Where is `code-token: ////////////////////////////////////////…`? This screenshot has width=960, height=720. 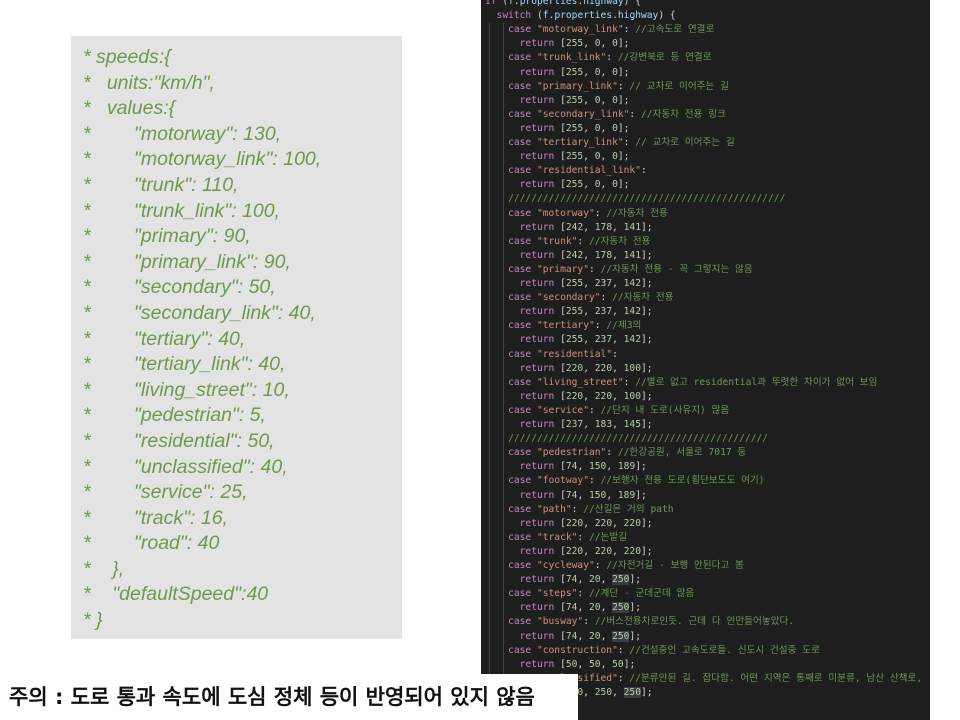 code-token: ////////////////////////////////////////… is located at coordinates (635, 199).